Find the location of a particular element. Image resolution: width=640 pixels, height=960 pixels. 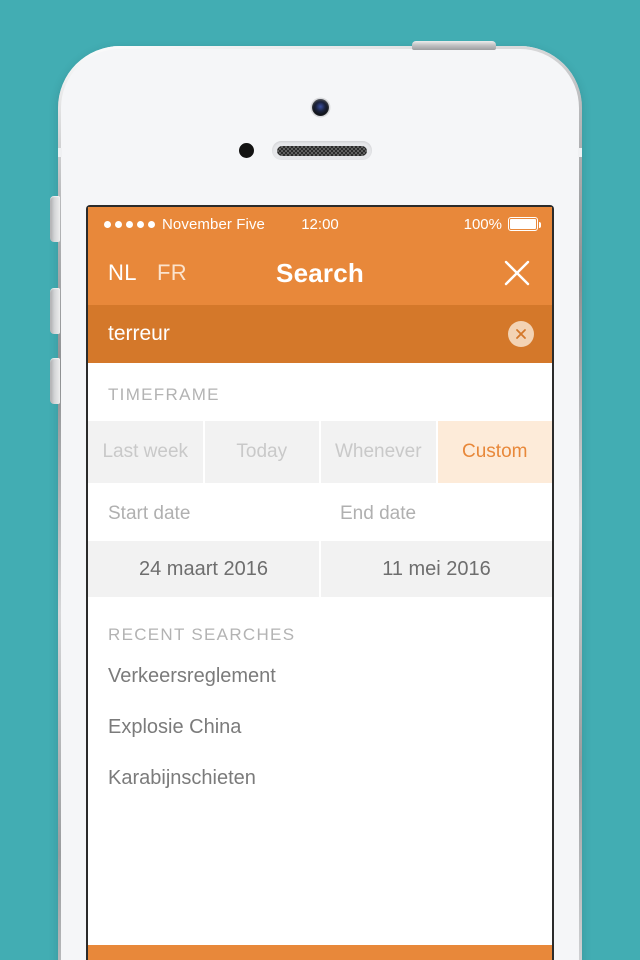

date-values-row: 24 maart 2016 11 mei 2016 is located at coordinates (320, 569).